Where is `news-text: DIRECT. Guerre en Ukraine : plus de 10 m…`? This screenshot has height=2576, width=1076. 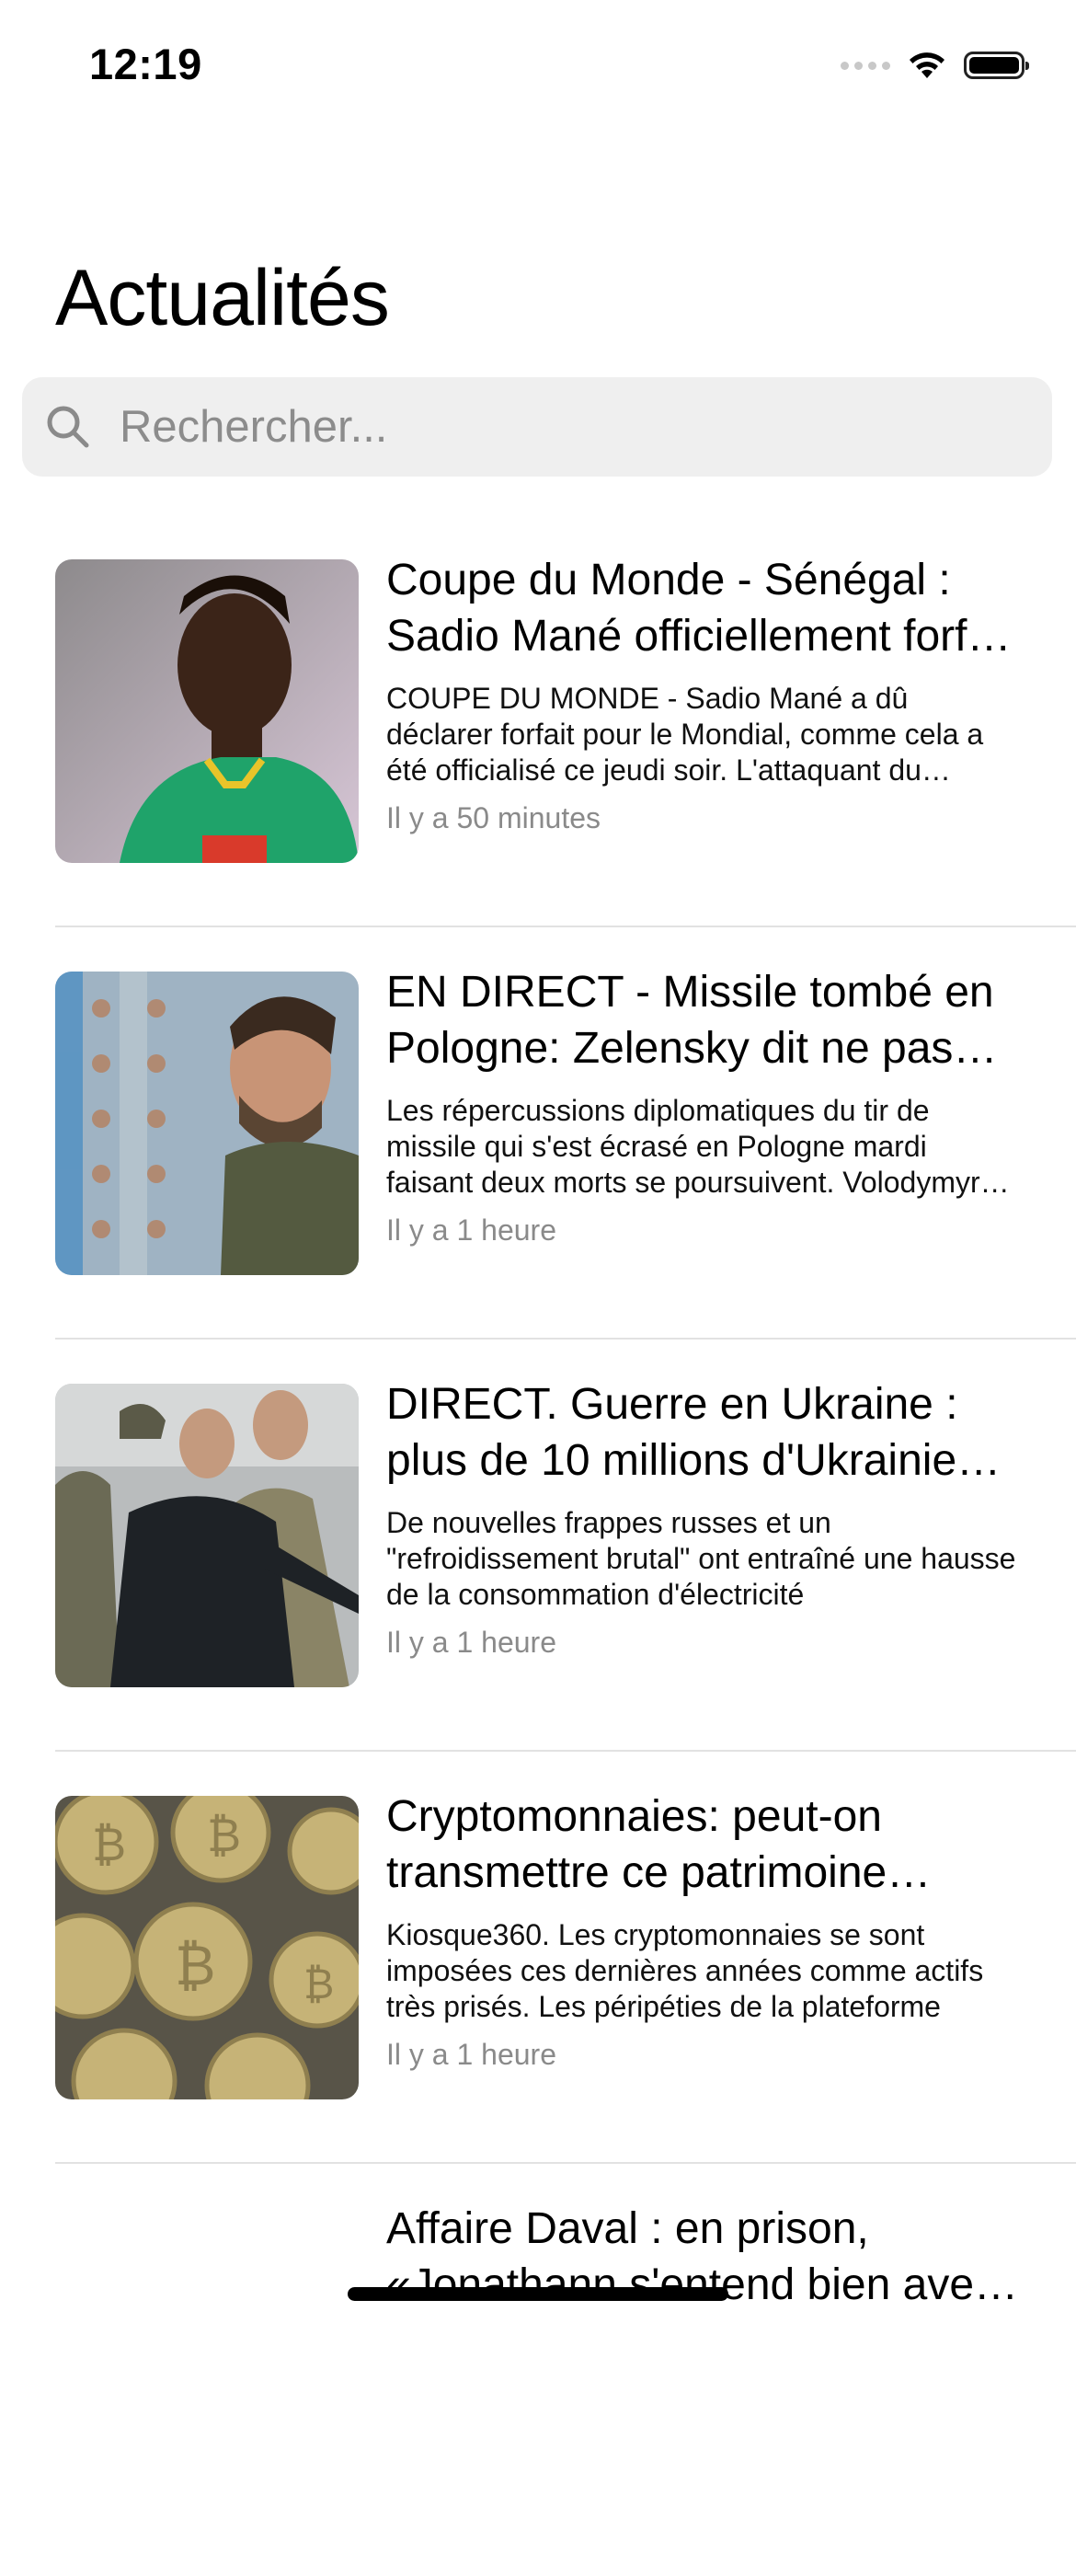
news-text: DIRECT. Guerre en Ukraine : plus de 10 m… is located at coordinates (703, 1518).